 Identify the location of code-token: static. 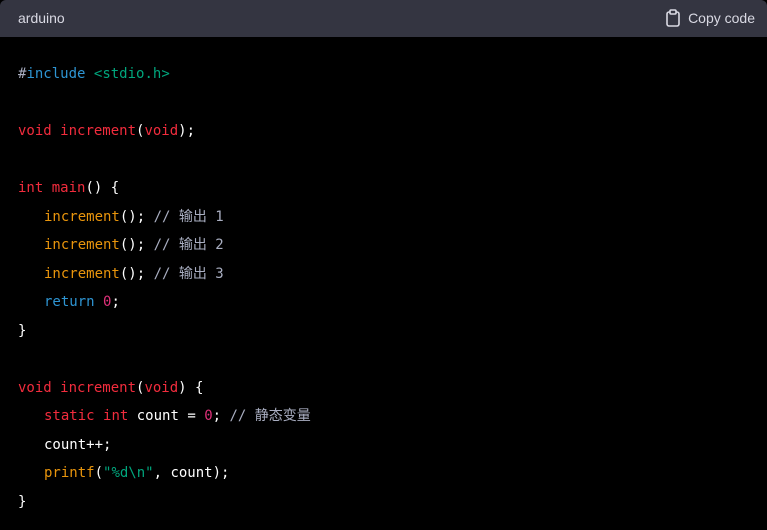
(69, 416).